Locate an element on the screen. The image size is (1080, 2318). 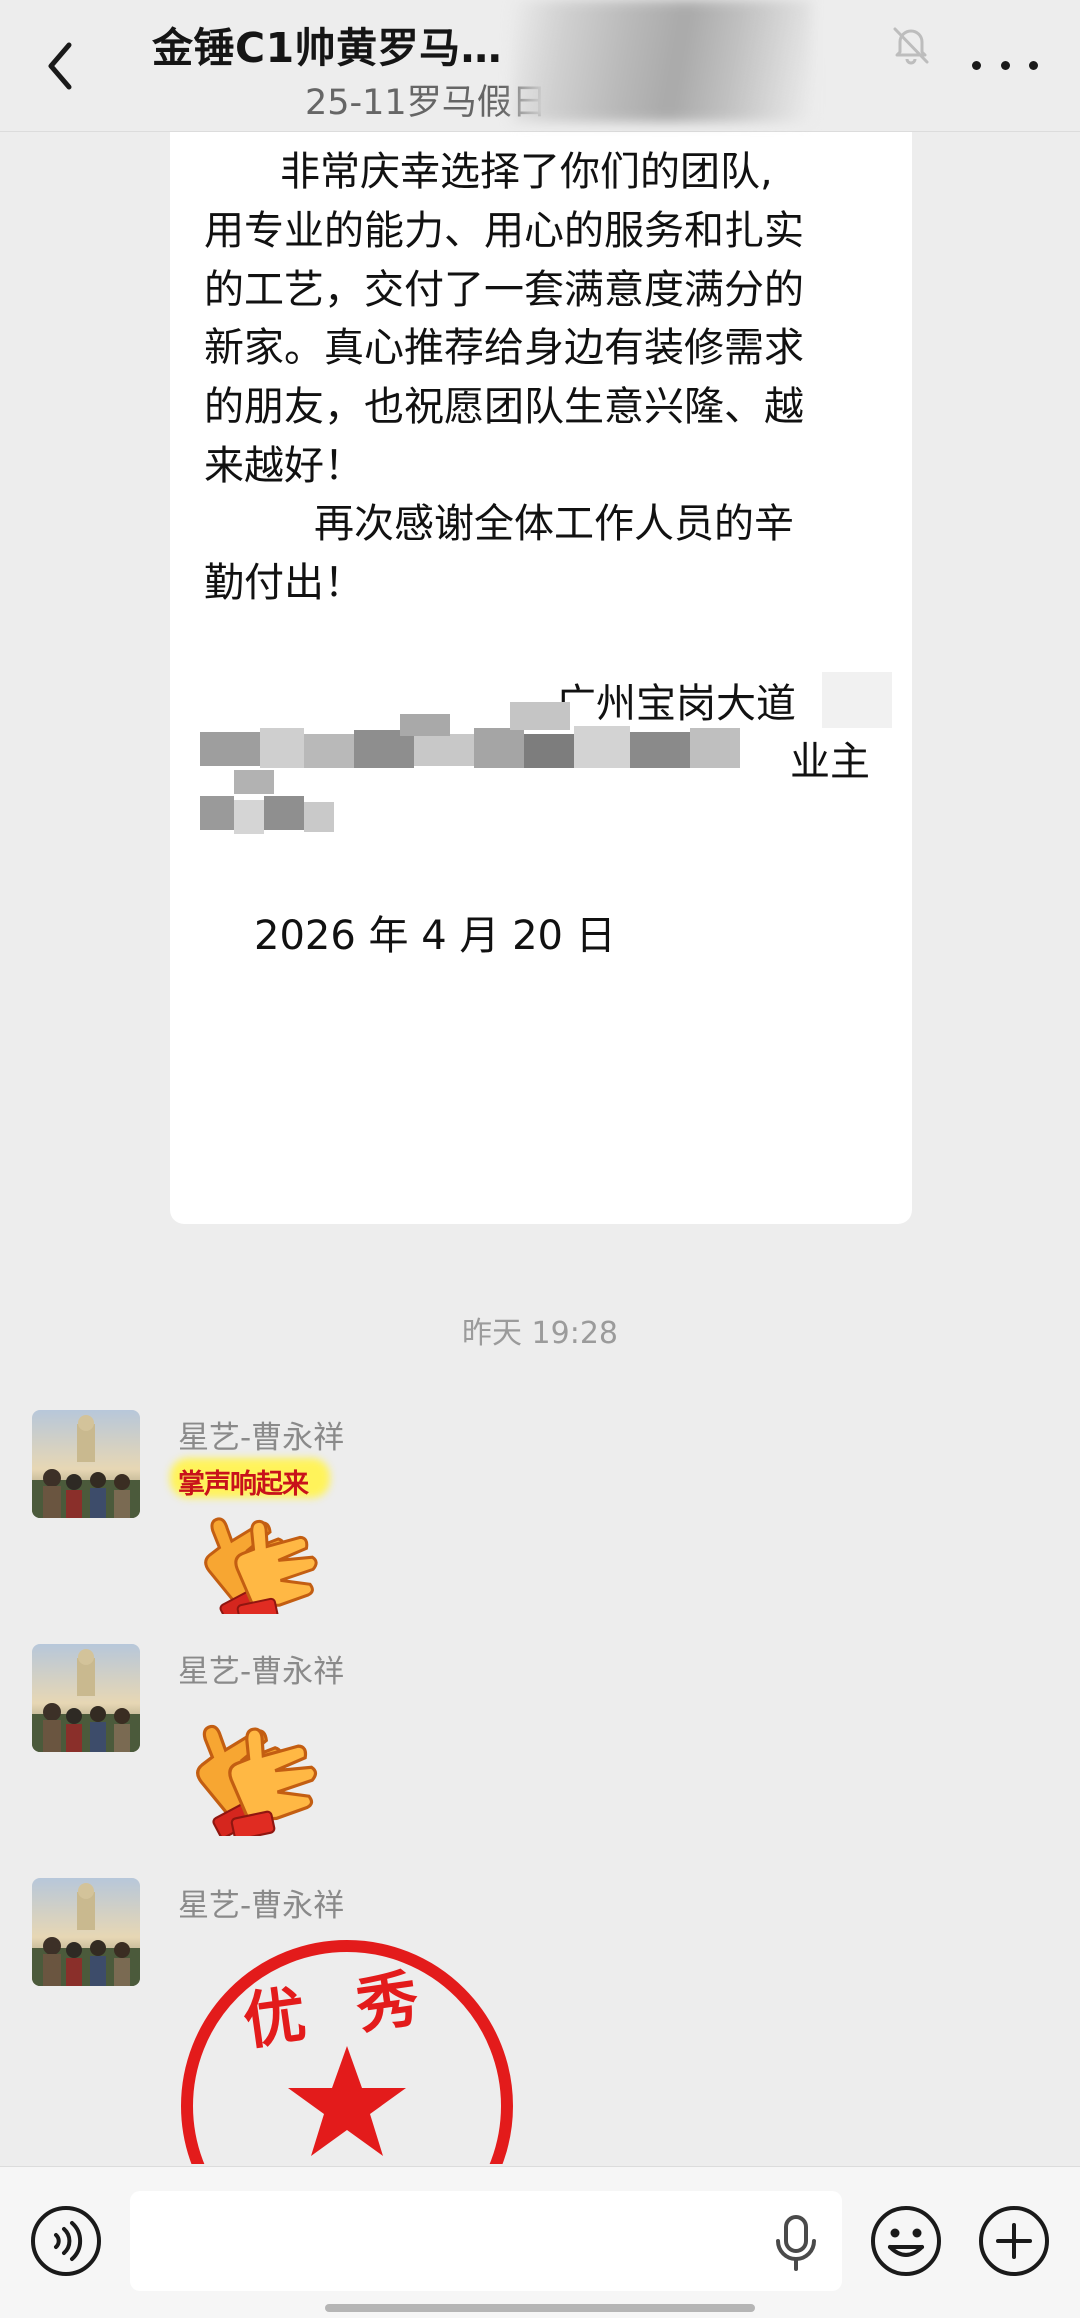
voice-icon is located at coordinates (66, 2241).